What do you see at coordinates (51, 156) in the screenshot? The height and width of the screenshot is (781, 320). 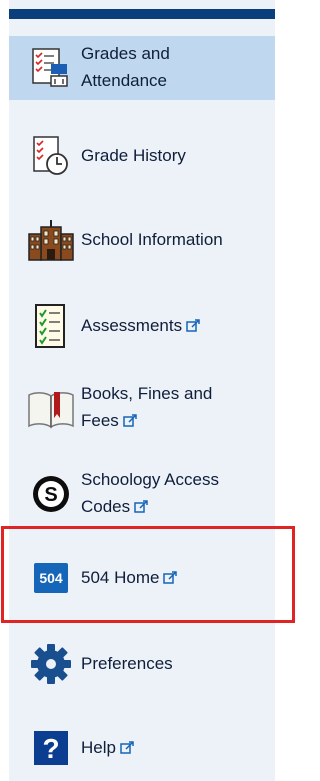 I see `grade-history-icon` at bounding box center [51, 156].